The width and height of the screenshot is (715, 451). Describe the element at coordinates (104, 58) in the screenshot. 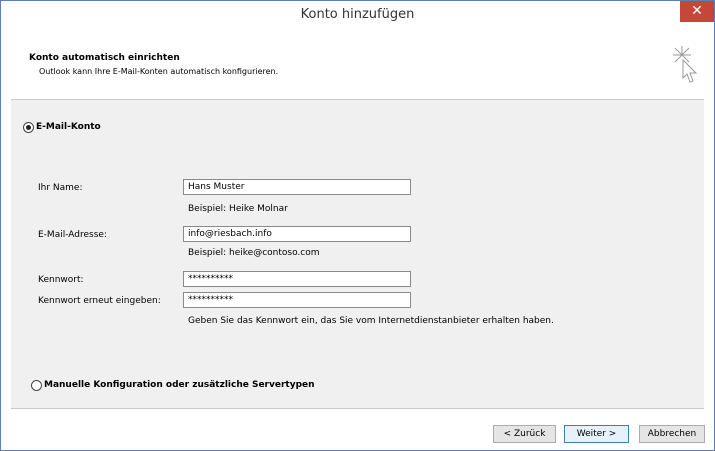

I see `header-title: Konto automatisch einrichten` at that location.